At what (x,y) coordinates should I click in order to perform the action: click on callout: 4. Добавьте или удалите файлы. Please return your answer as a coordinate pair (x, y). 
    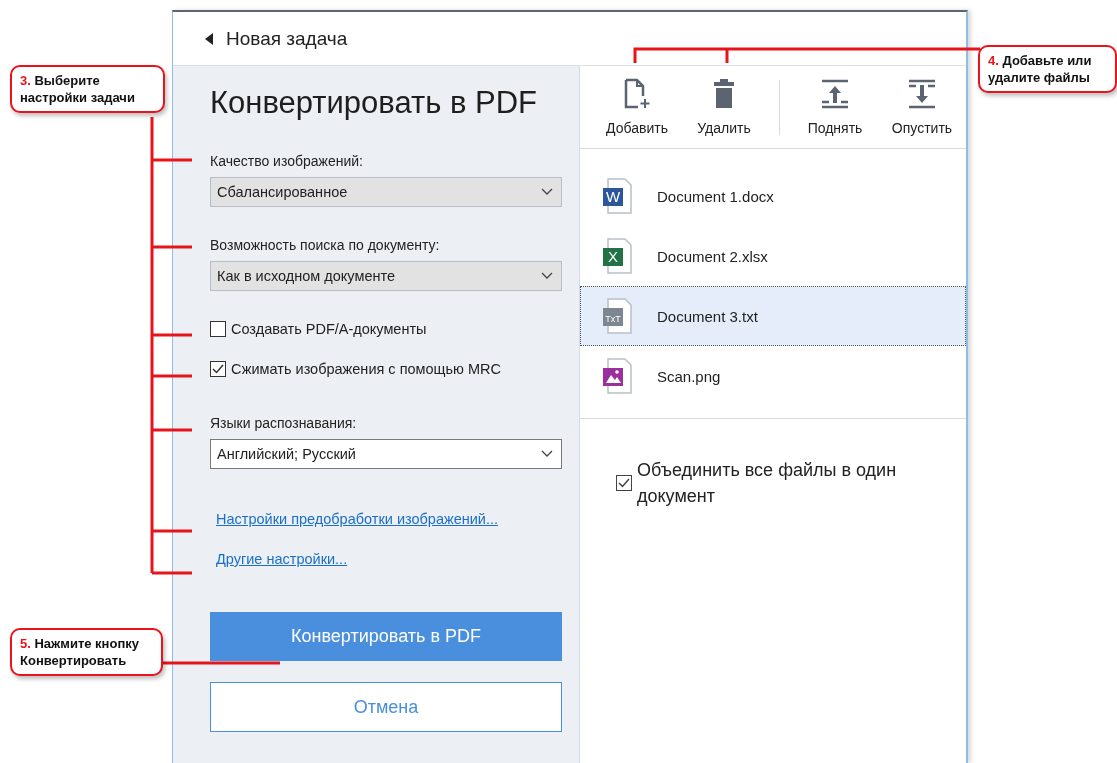
    Looking at the image, I should click on (1047, 69).